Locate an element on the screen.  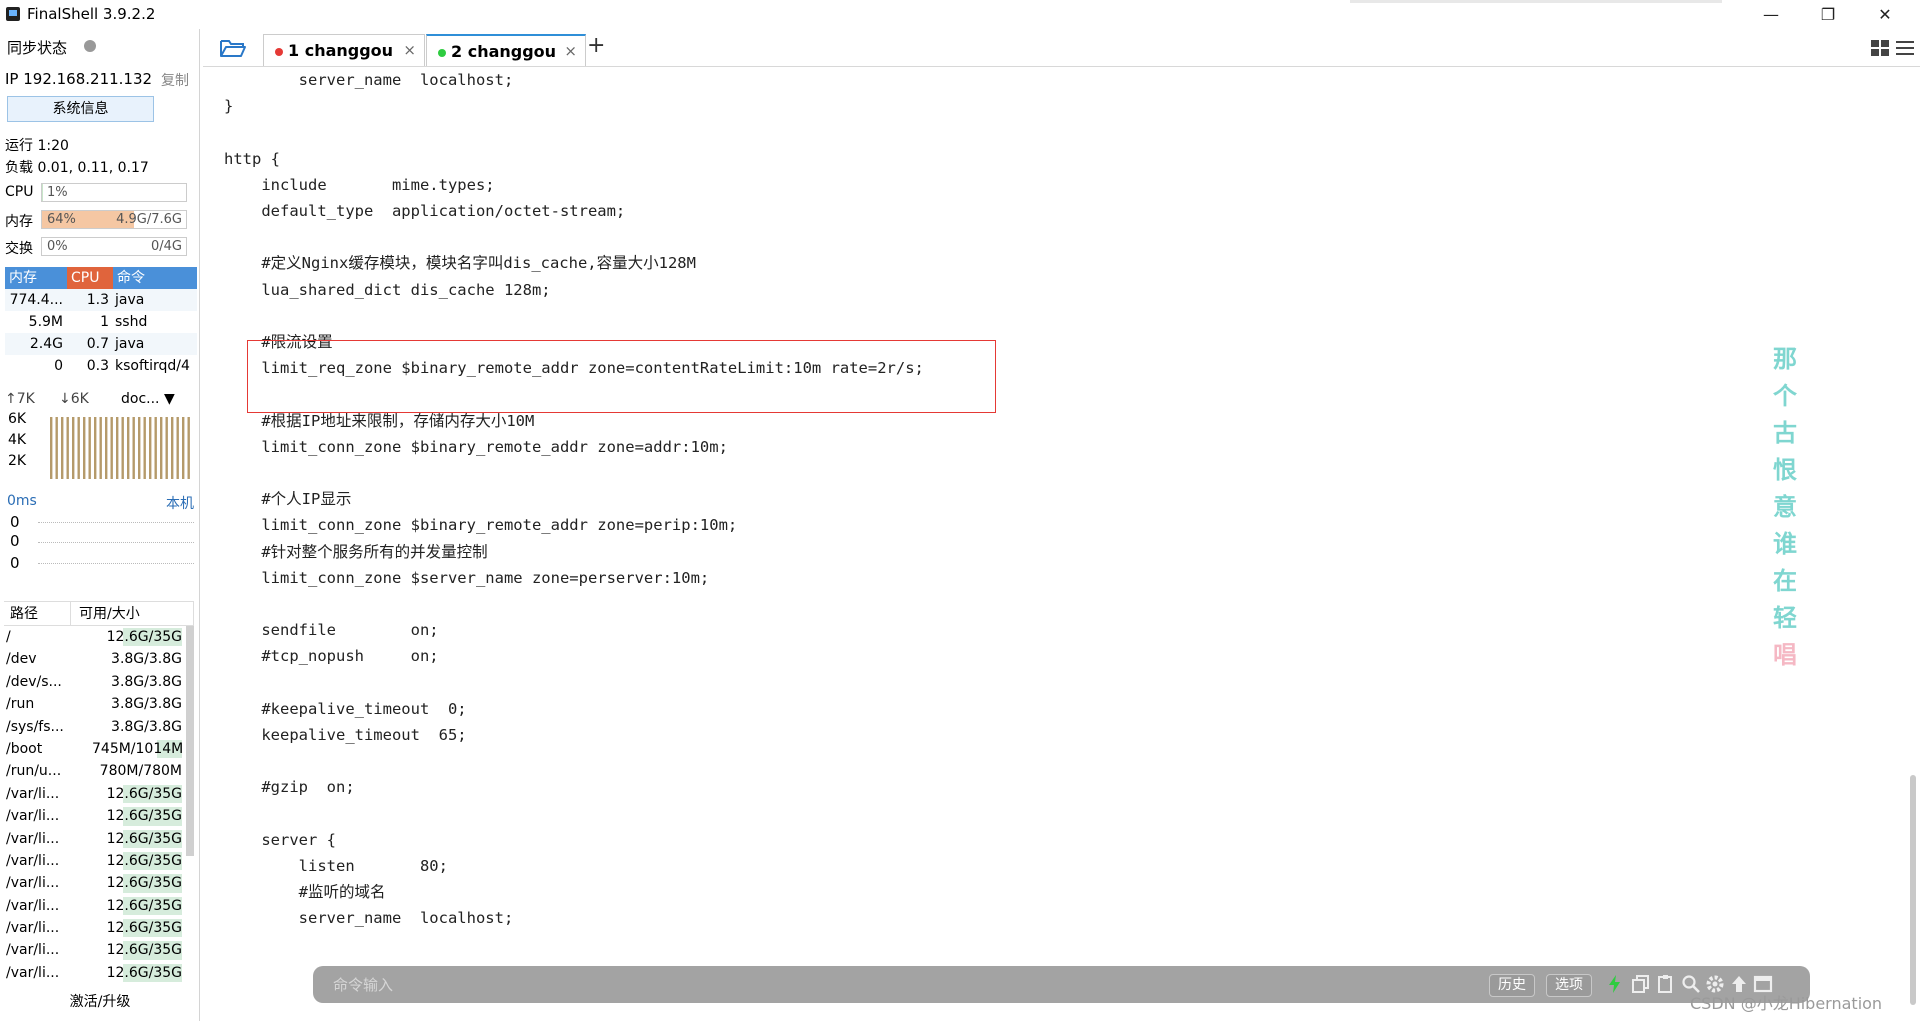
cpu-label: CPU is located at coordinates (19, 192).